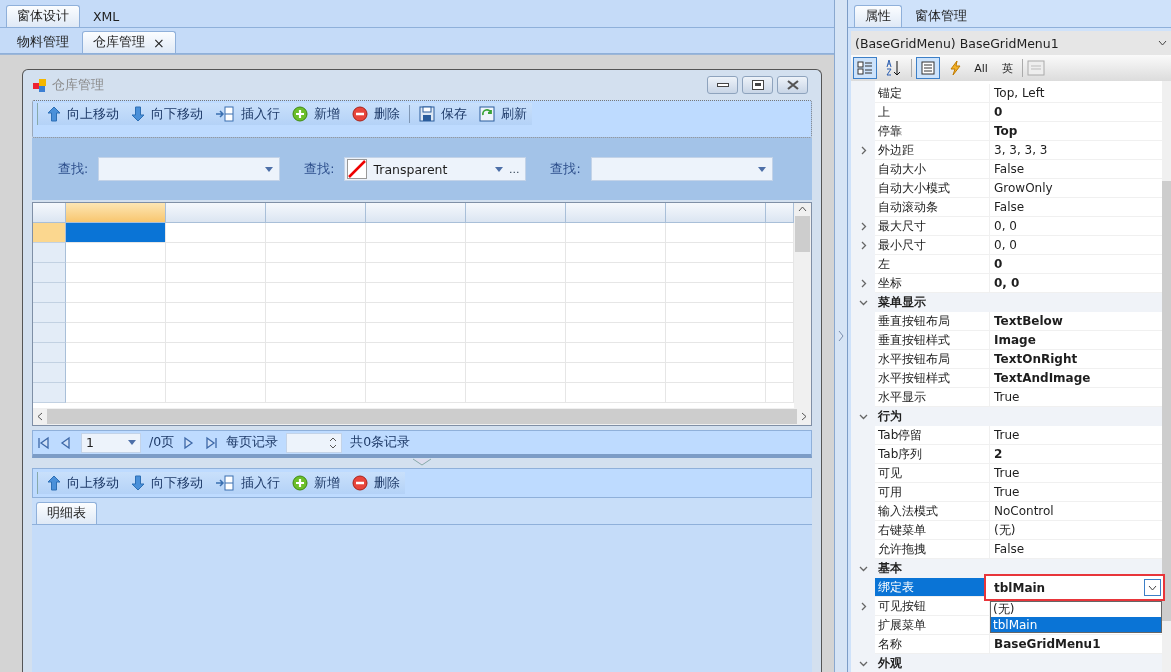 This screenshot has height=672, width=1171. Describe the element at coordinates (43, 16) in the screenshot. I see `designer-tab: 窗体设计` at that location.